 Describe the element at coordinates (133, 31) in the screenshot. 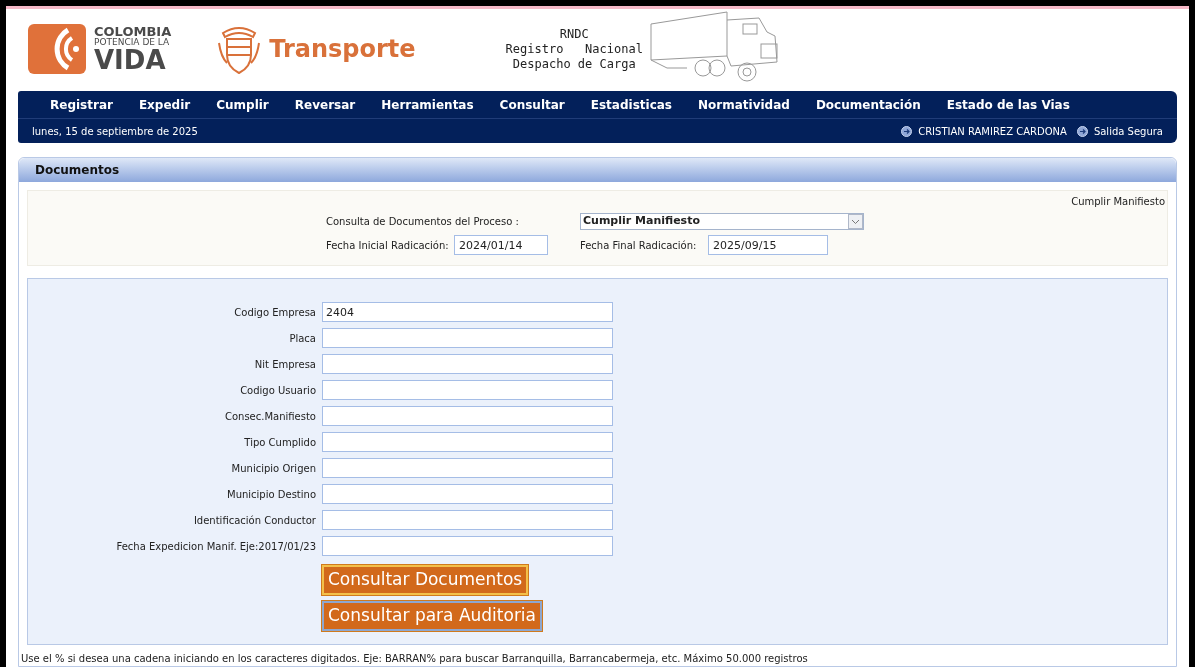

I see `logo-text-top: COLOMBIA` at that location.